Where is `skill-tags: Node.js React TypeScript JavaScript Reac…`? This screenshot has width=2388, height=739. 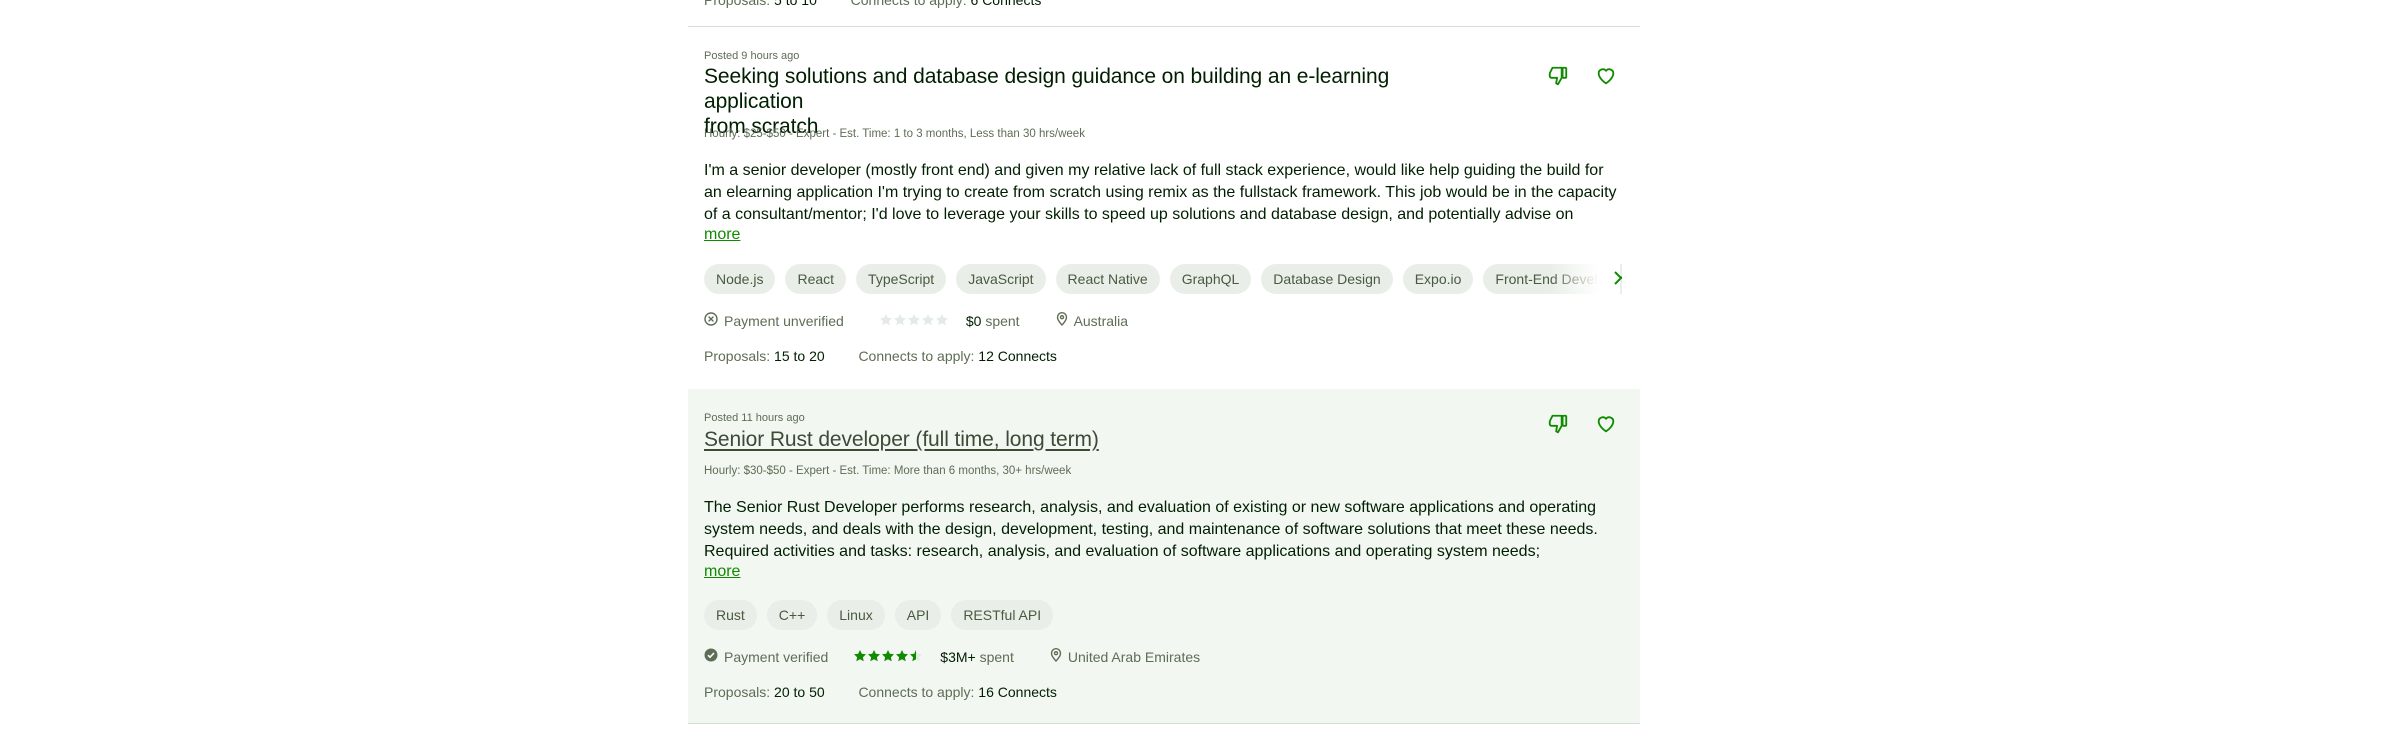 skill-tags: Node.js React TypeScript JavaScript Reac… is located at coordinates (1163, 280).